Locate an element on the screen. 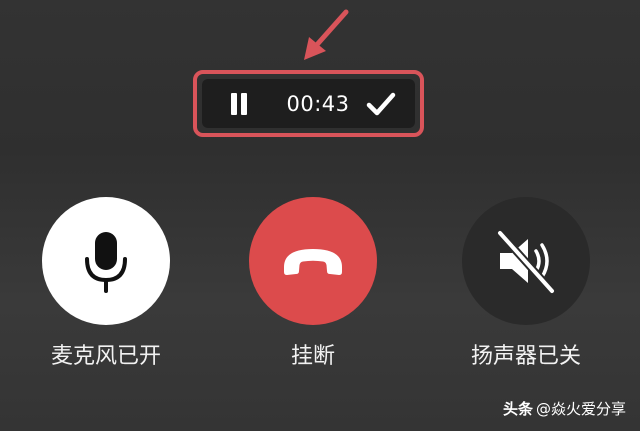 Image resolution: width=640 pixels, height=431 pixels. recording-highlight-frame: 00:43 is located at coordinates (308, 103).